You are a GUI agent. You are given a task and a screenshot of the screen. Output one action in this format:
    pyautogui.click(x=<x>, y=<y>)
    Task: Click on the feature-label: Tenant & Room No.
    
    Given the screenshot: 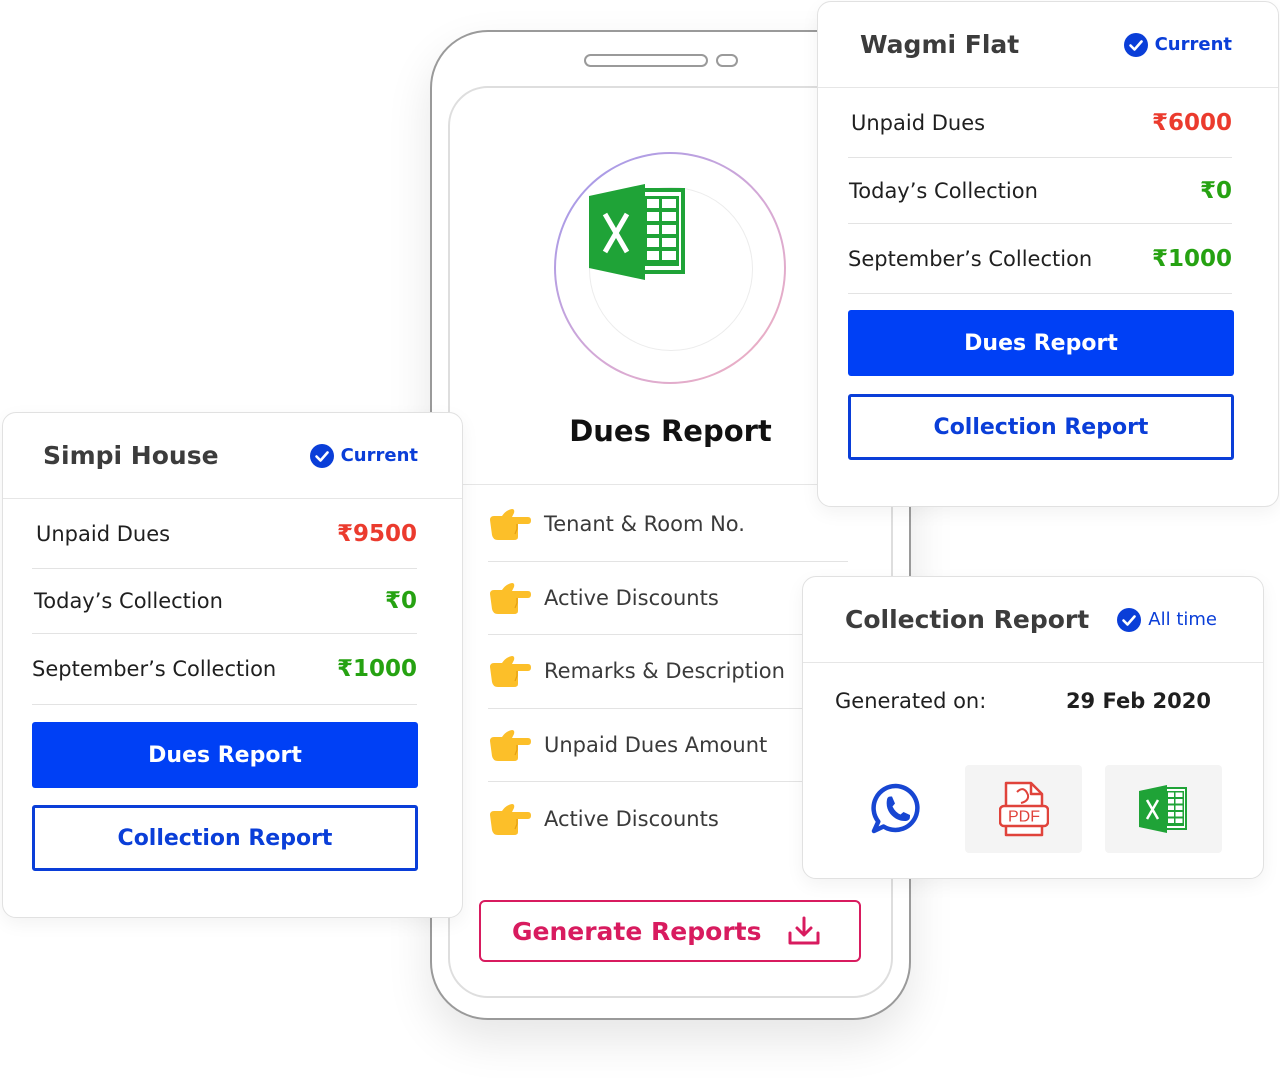 What is the action you would take?
    pyautogui.click(x=644, y=524)
    